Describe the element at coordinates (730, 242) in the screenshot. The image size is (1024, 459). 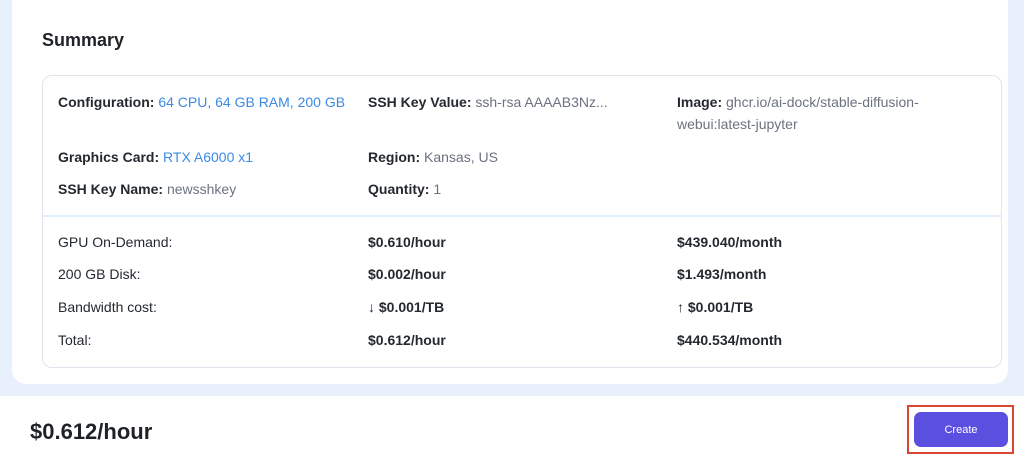
I see `price-row-gpu-monthly: $439.040/month` at that location.